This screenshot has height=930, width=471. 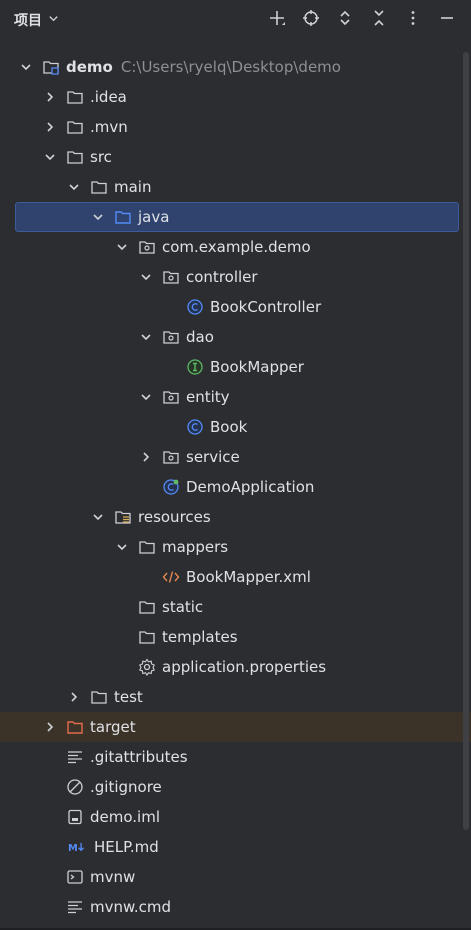 What do you see at coordinates (51, 67) in the screenshot?
I see `module-folder-icon` at bounding box center [51, 67].